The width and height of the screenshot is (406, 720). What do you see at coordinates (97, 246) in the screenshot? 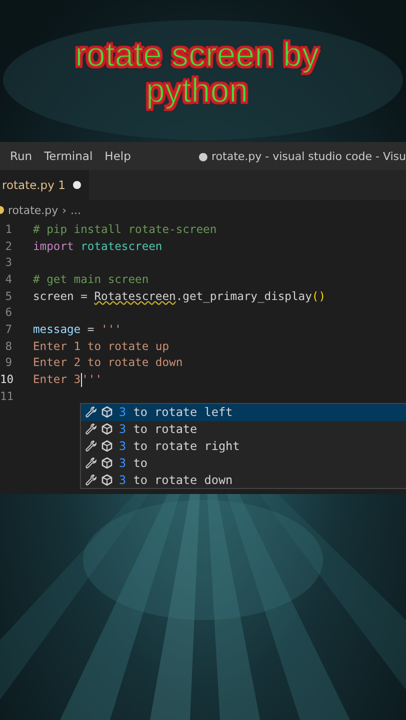
I see `code-line: import rotatescreen` at bounding box center [97, 246].